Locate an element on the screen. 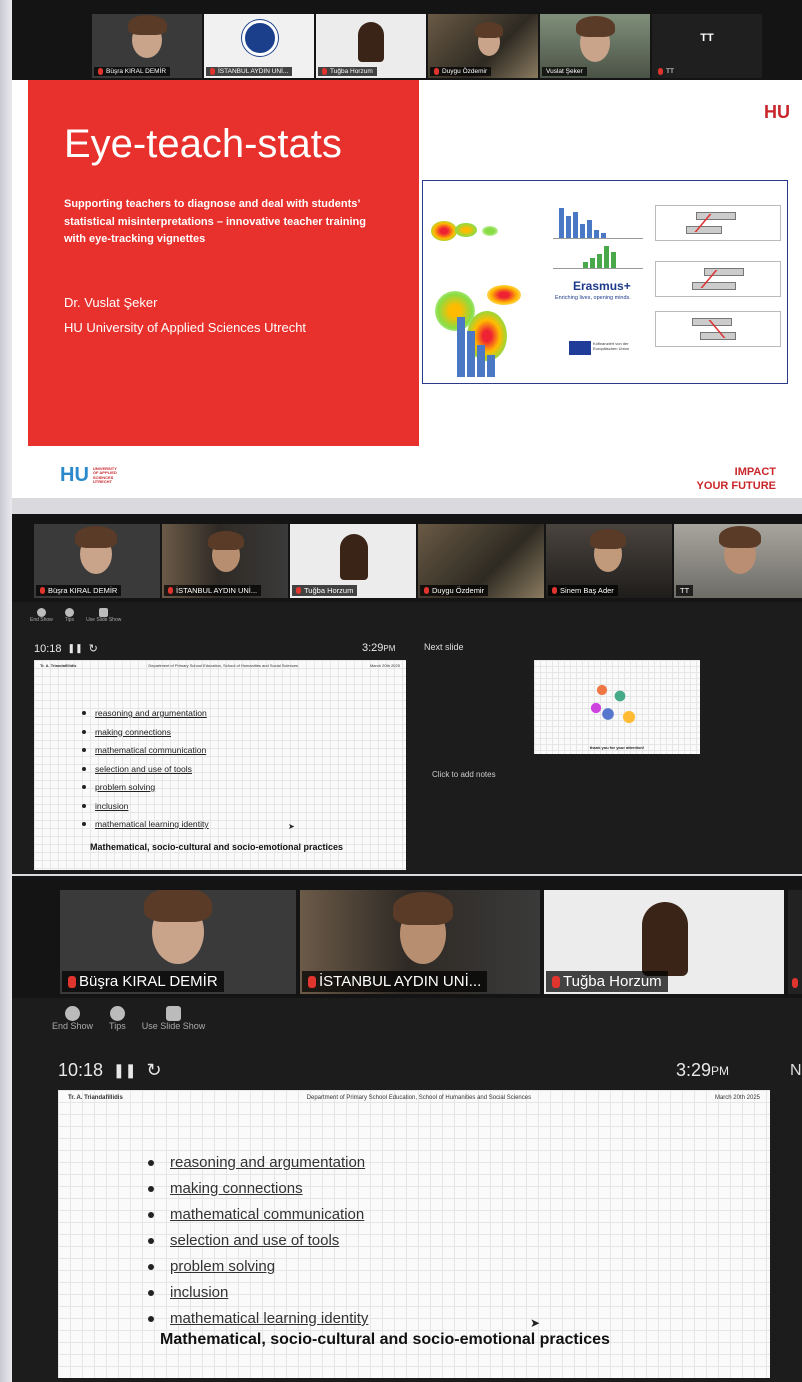 The width and height of the screenshot is (802, 1382). slide-author: Dr. Vuslat Şeker is located at coordinates (111, 302).